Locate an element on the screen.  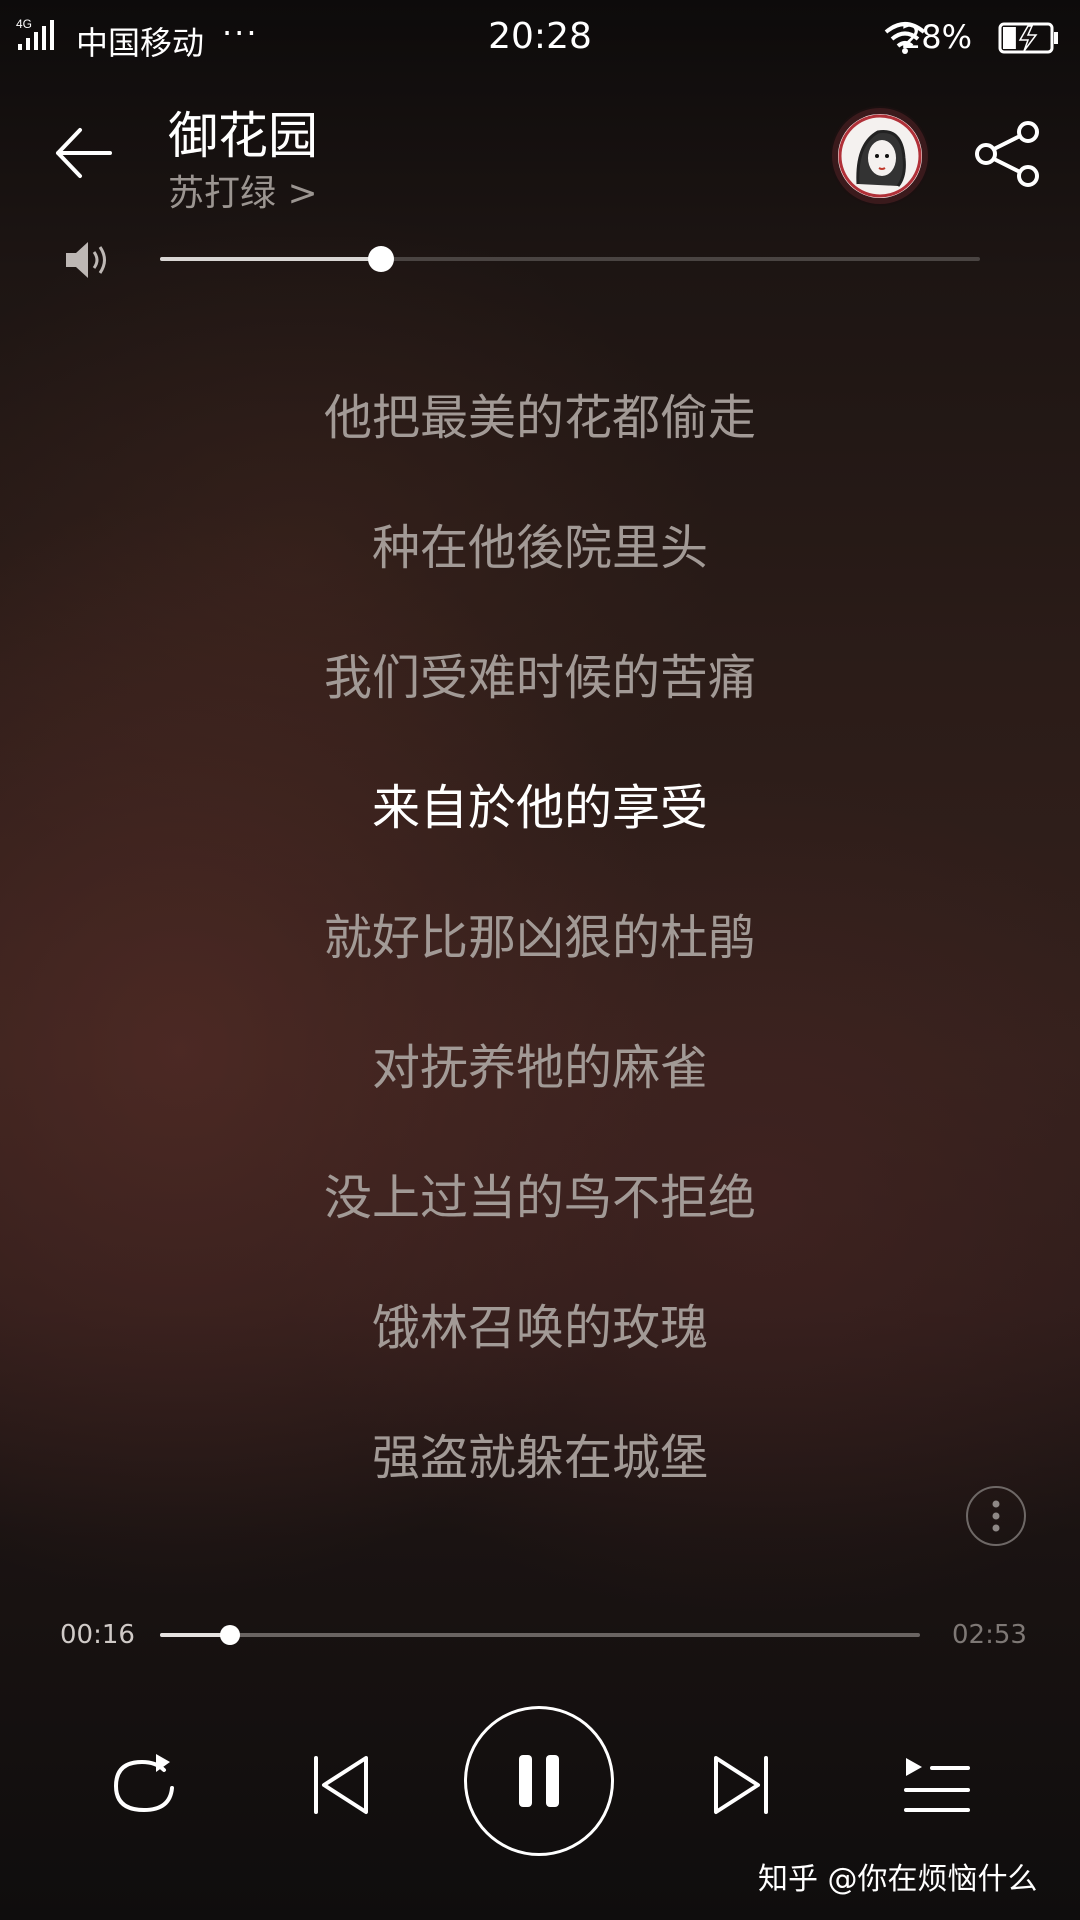
lyric-line: 我们受难时候的苦痛 is located at coordinates (539, 678).